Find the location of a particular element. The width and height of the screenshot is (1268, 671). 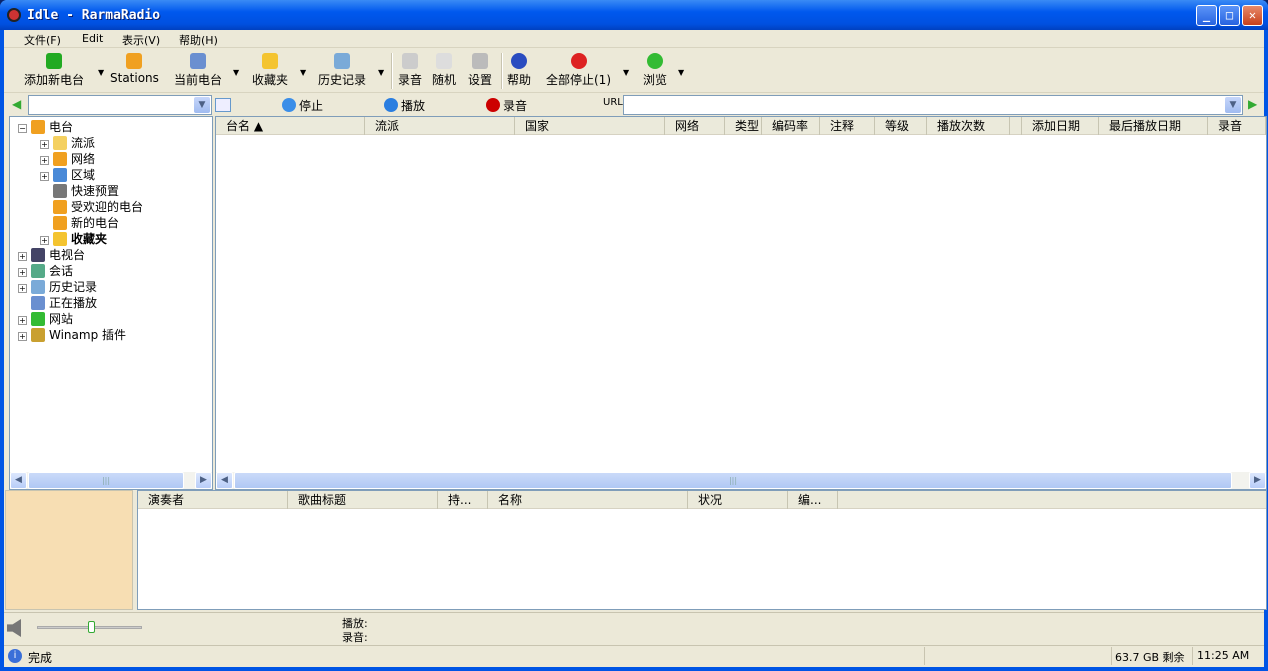

tree-item: 正在播放 is located at coordinates (57, 303).